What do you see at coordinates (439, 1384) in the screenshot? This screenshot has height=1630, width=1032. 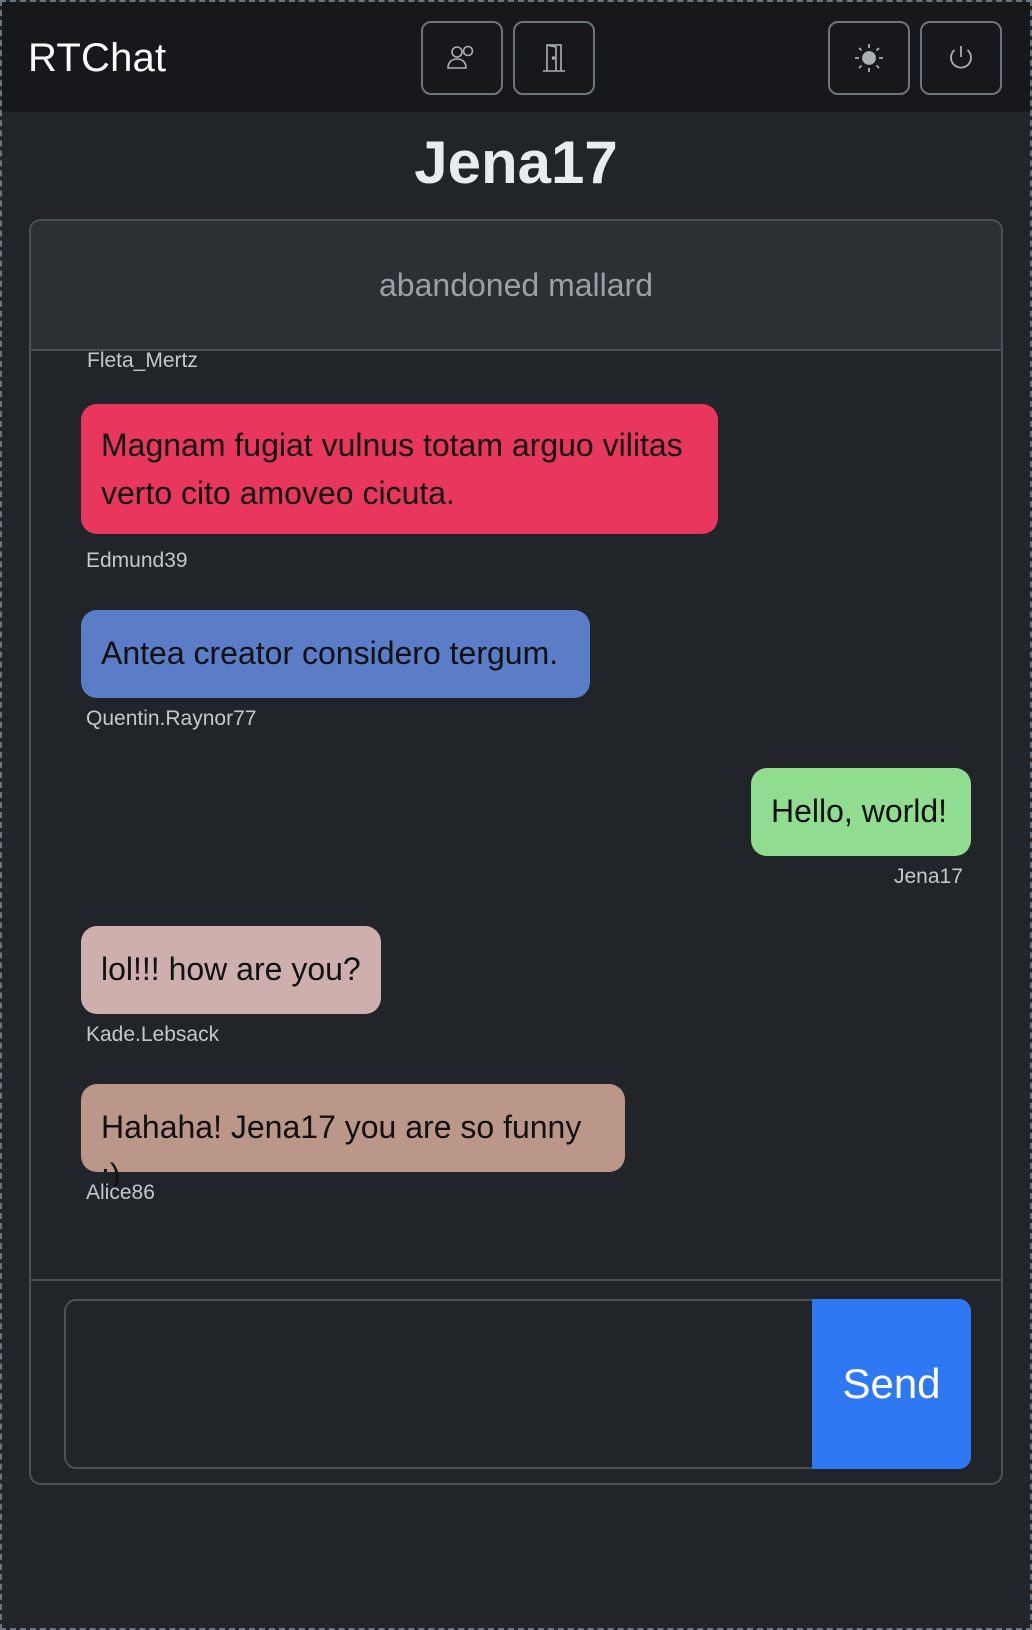 I see `message-input` at bounding box center [439, 1384].